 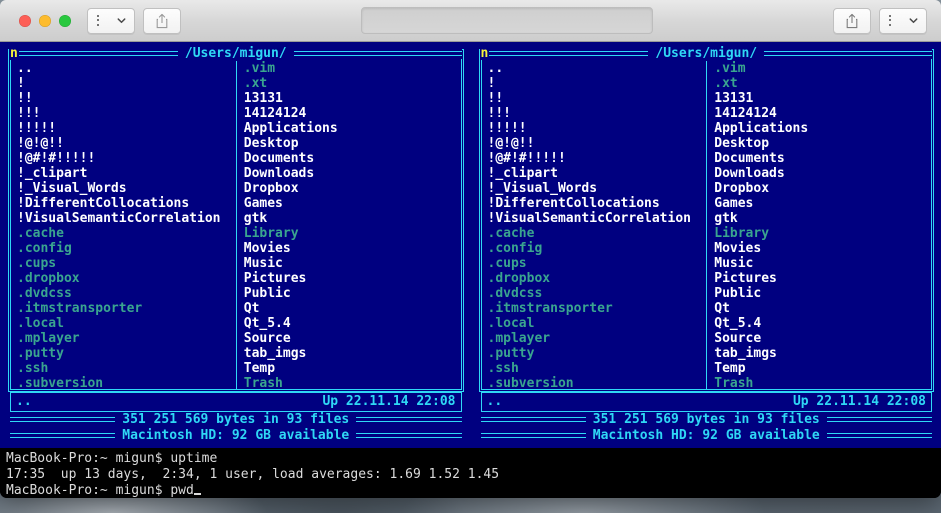 What do you see at coordinates (852, 20) in the screenshot?
I see `share-button-right` at bounding box center [852, 20].